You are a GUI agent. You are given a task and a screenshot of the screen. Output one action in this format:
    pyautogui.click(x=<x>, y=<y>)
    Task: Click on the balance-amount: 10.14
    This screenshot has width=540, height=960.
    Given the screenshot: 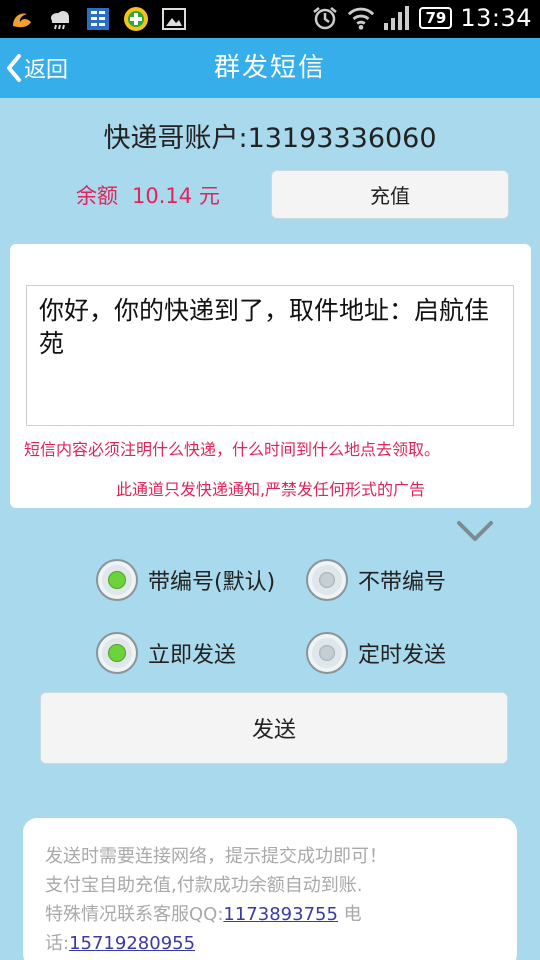 What is the action you would take?
    pyautogui.click(x=162, y=196)
    